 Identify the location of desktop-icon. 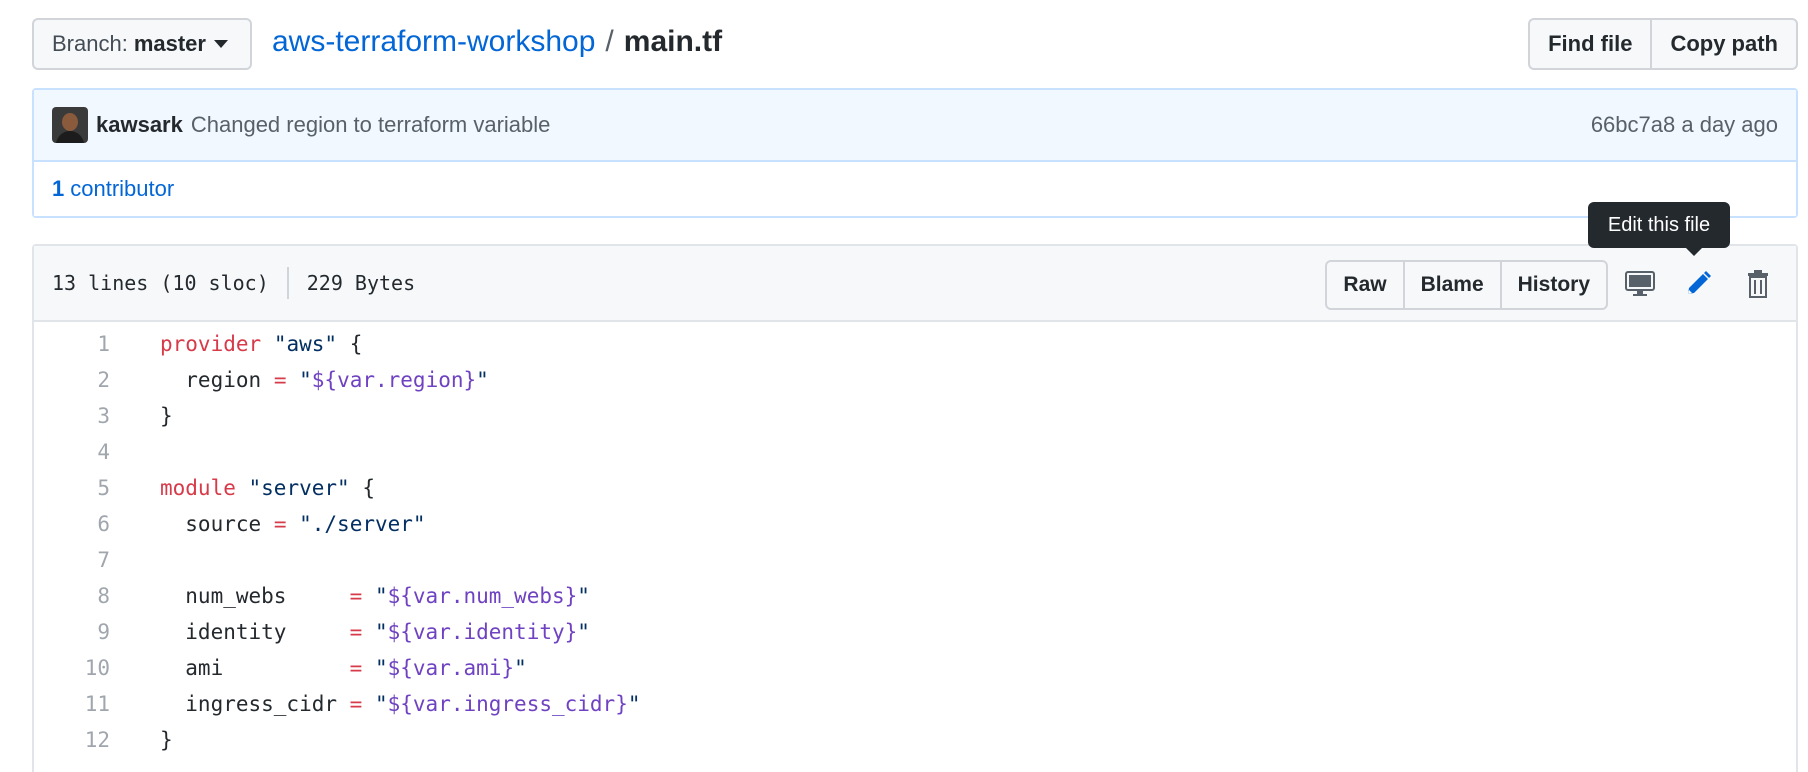
(1640, 284).